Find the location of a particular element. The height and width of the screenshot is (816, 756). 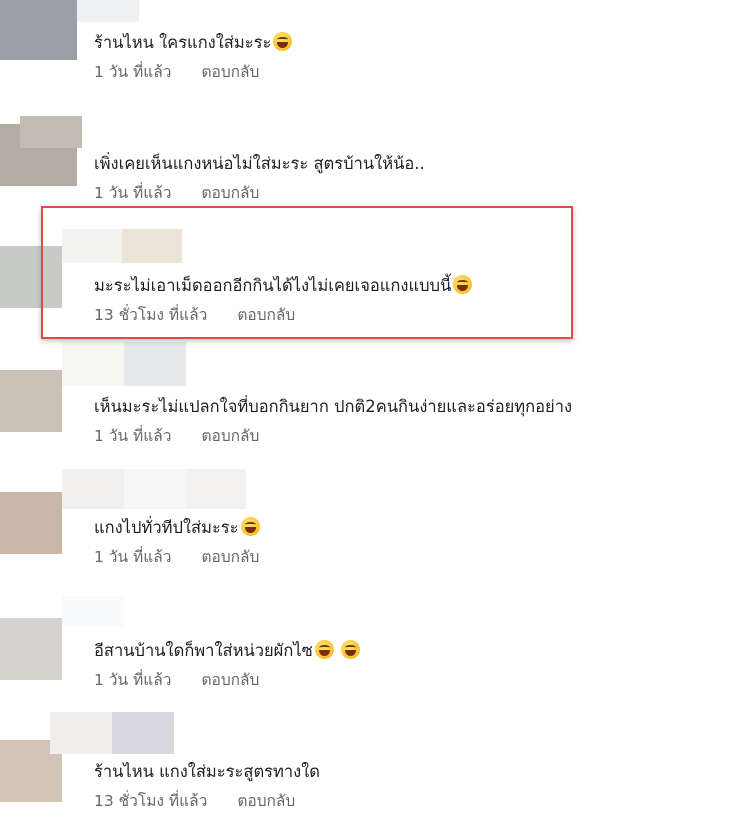

comment-text: ร้านไหน ใครแกงใส่มะระ is located at coordinates (193, 43).